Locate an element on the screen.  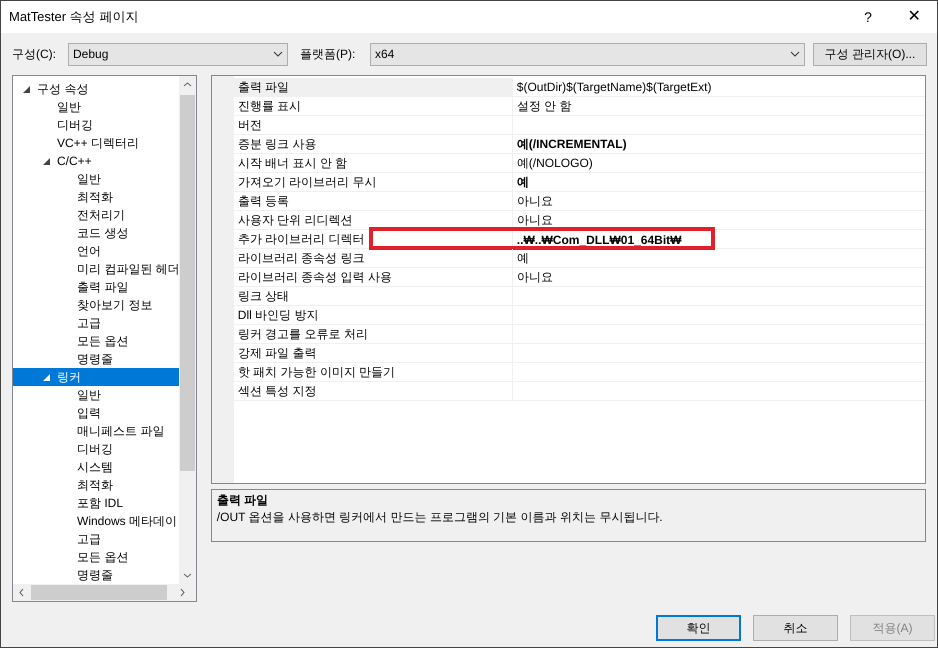
description-title: 출력 파일 is located at coordinates (243, 500).